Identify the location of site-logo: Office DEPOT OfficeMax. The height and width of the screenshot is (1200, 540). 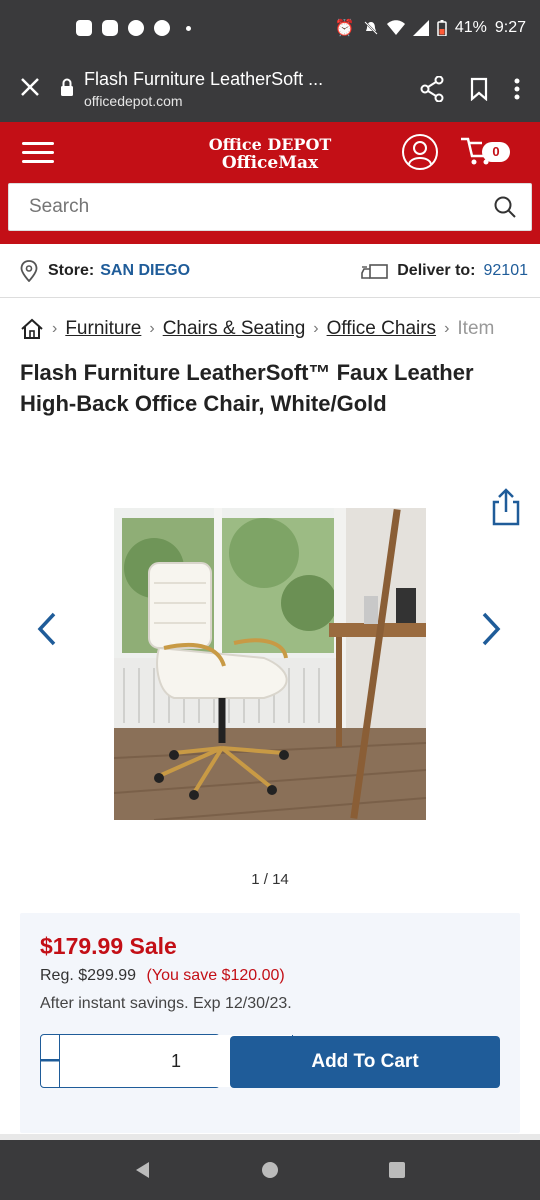
(270, 154).